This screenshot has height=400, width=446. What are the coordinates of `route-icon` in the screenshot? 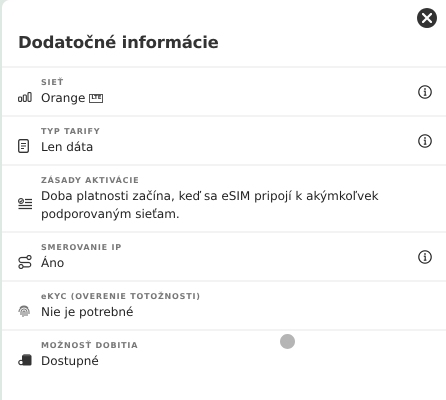 It's located at (25, 261).